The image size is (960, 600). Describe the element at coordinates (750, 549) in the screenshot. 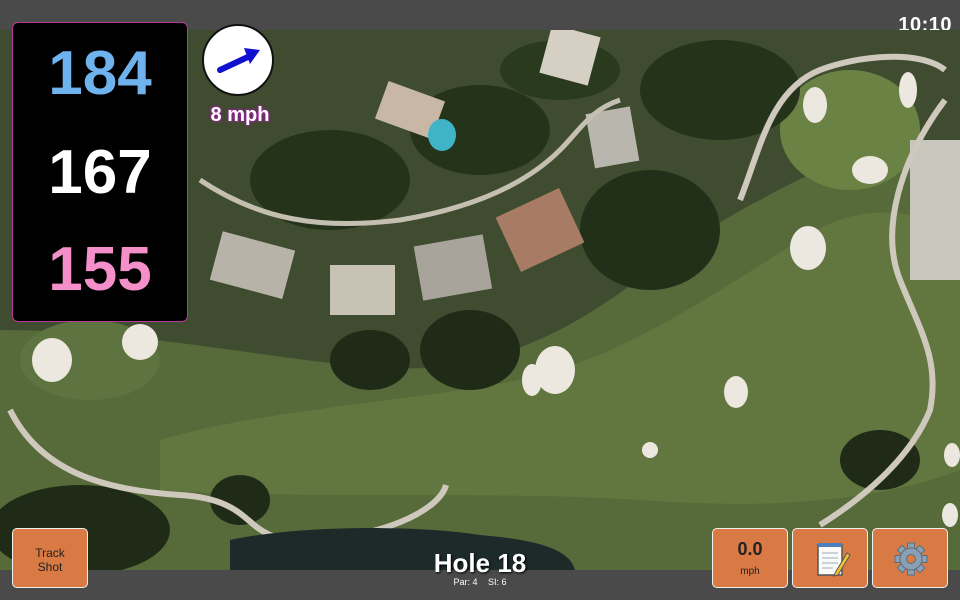

I see `speed-value: 0.0` at that location.